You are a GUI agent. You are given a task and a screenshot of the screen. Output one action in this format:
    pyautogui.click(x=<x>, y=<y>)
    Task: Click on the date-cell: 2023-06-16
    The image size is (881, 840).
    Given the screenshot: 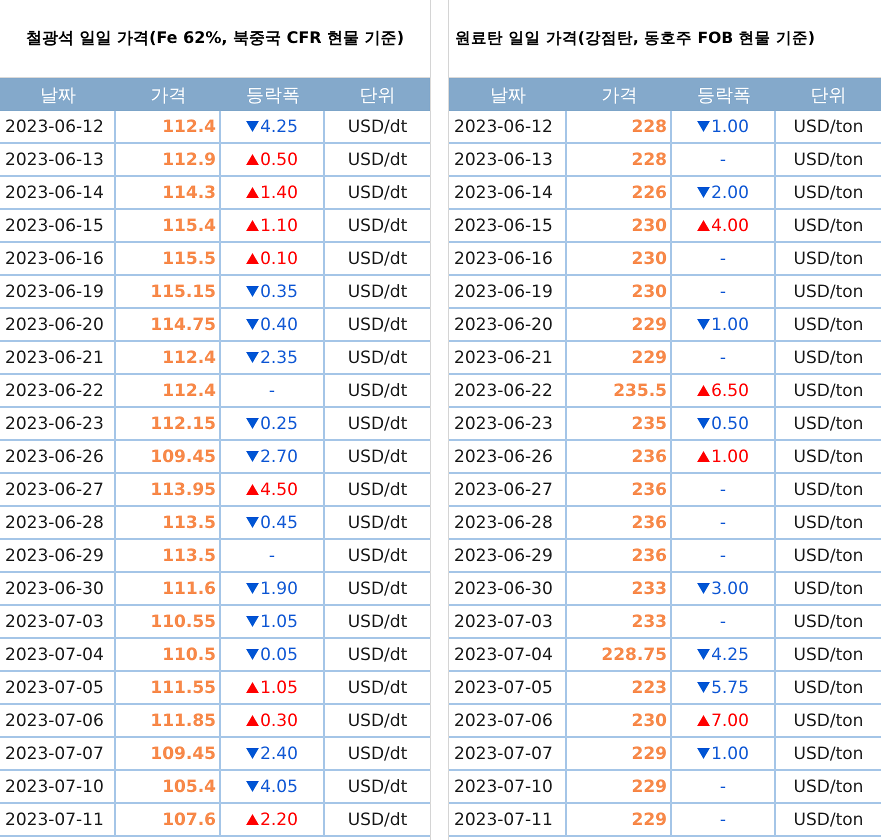 What is the action you would take?
    pyautogui.click(x=58, y=259)
    